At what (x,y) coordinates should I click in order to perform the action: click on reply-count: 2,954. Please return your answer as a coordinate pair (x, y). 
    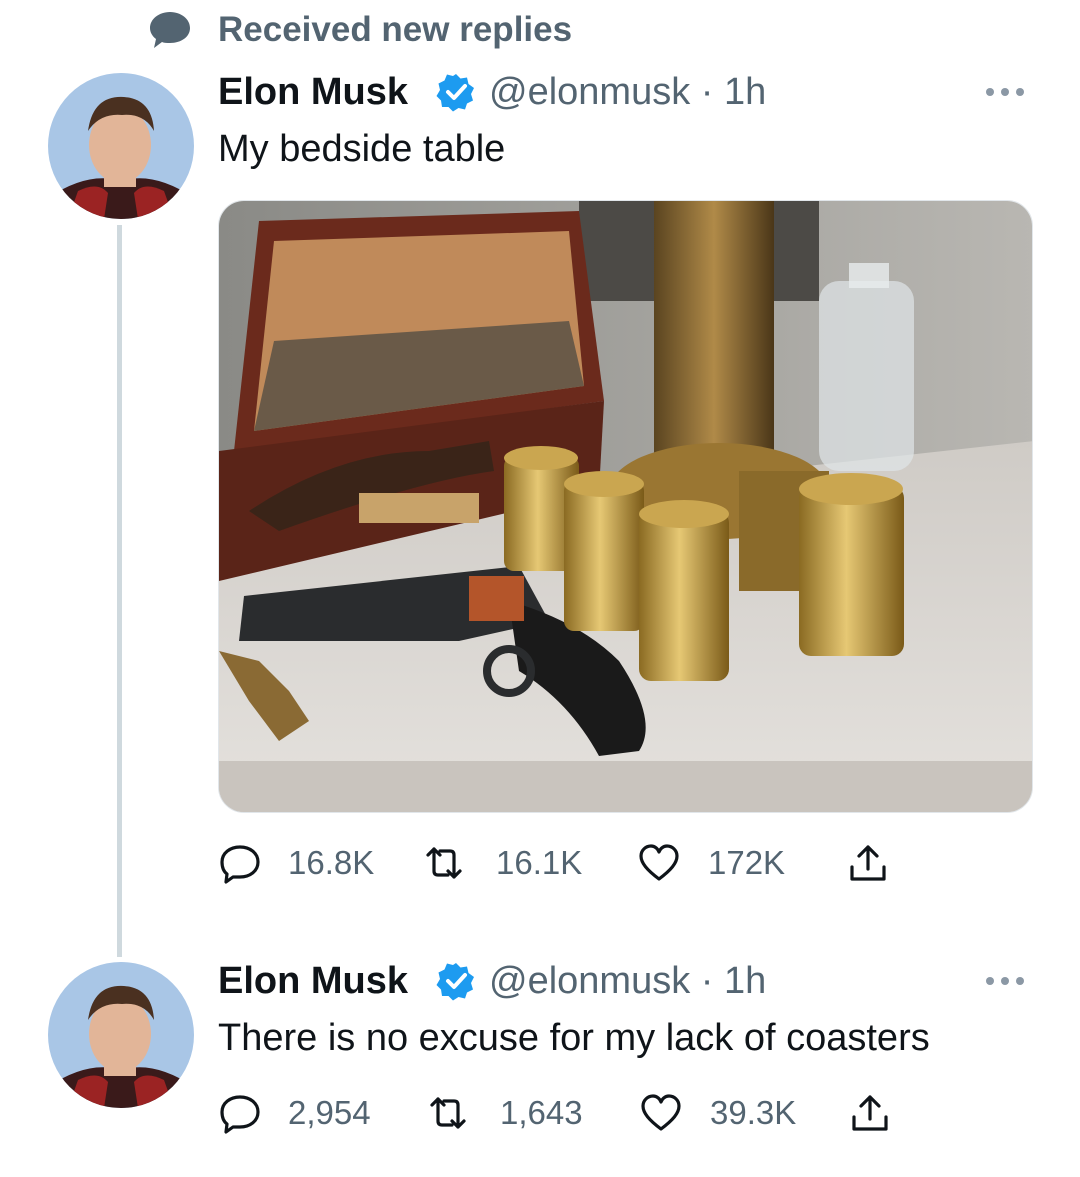
    Looking at the image, I should click on (329, 1112).